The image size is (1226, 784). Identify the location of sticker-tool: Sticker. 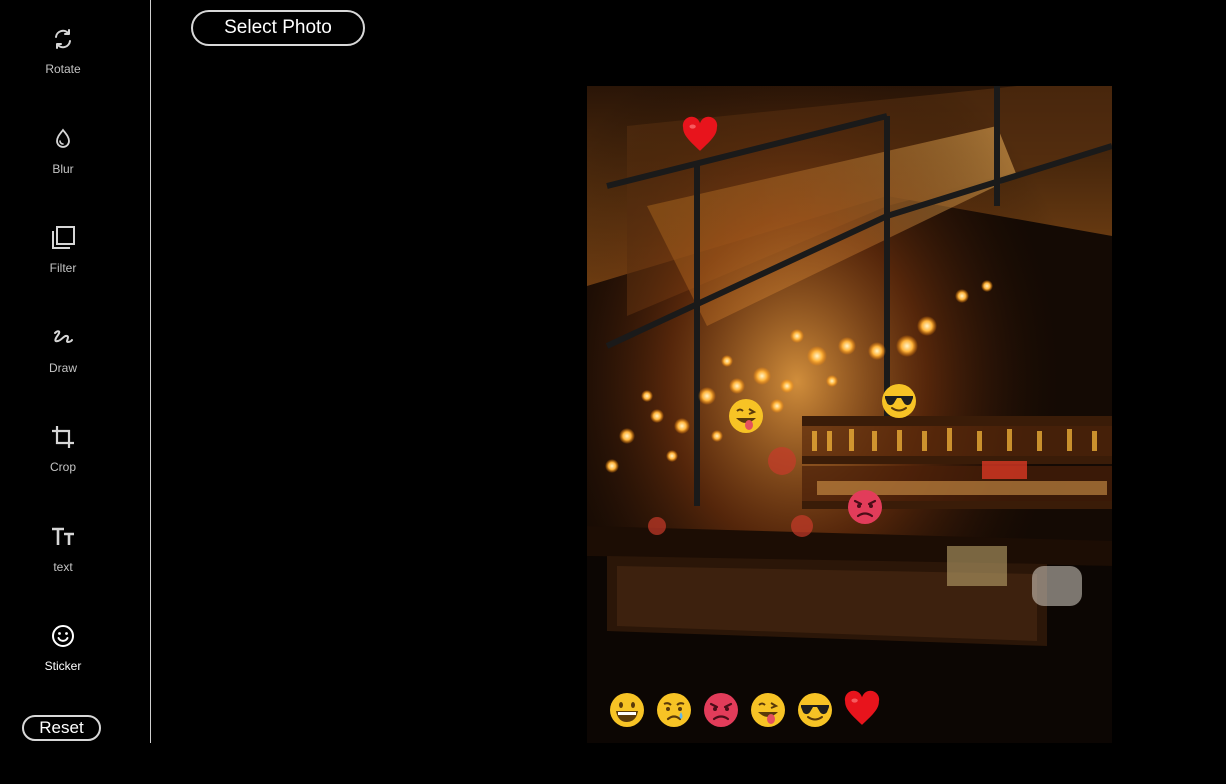
(63, 658).